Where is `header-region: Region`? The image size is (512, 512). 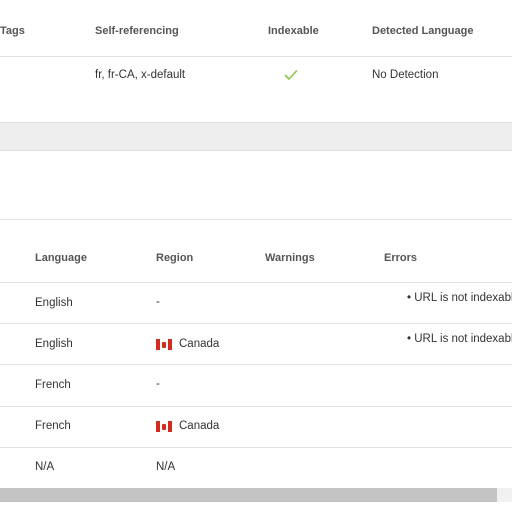
header-region: Region is located at coordinates (175, 258).